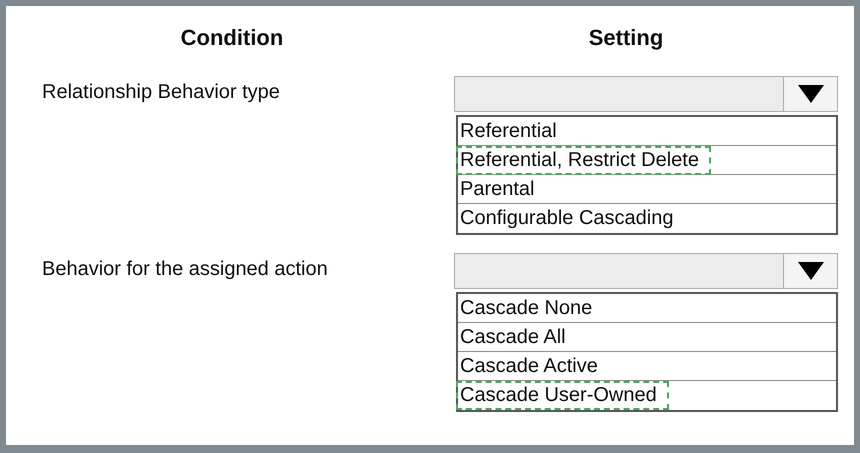  What do you see at coordinates (512, 131) in the screenshot?
I see `dropdown-option: Referential` at bounding box center [512, 131].